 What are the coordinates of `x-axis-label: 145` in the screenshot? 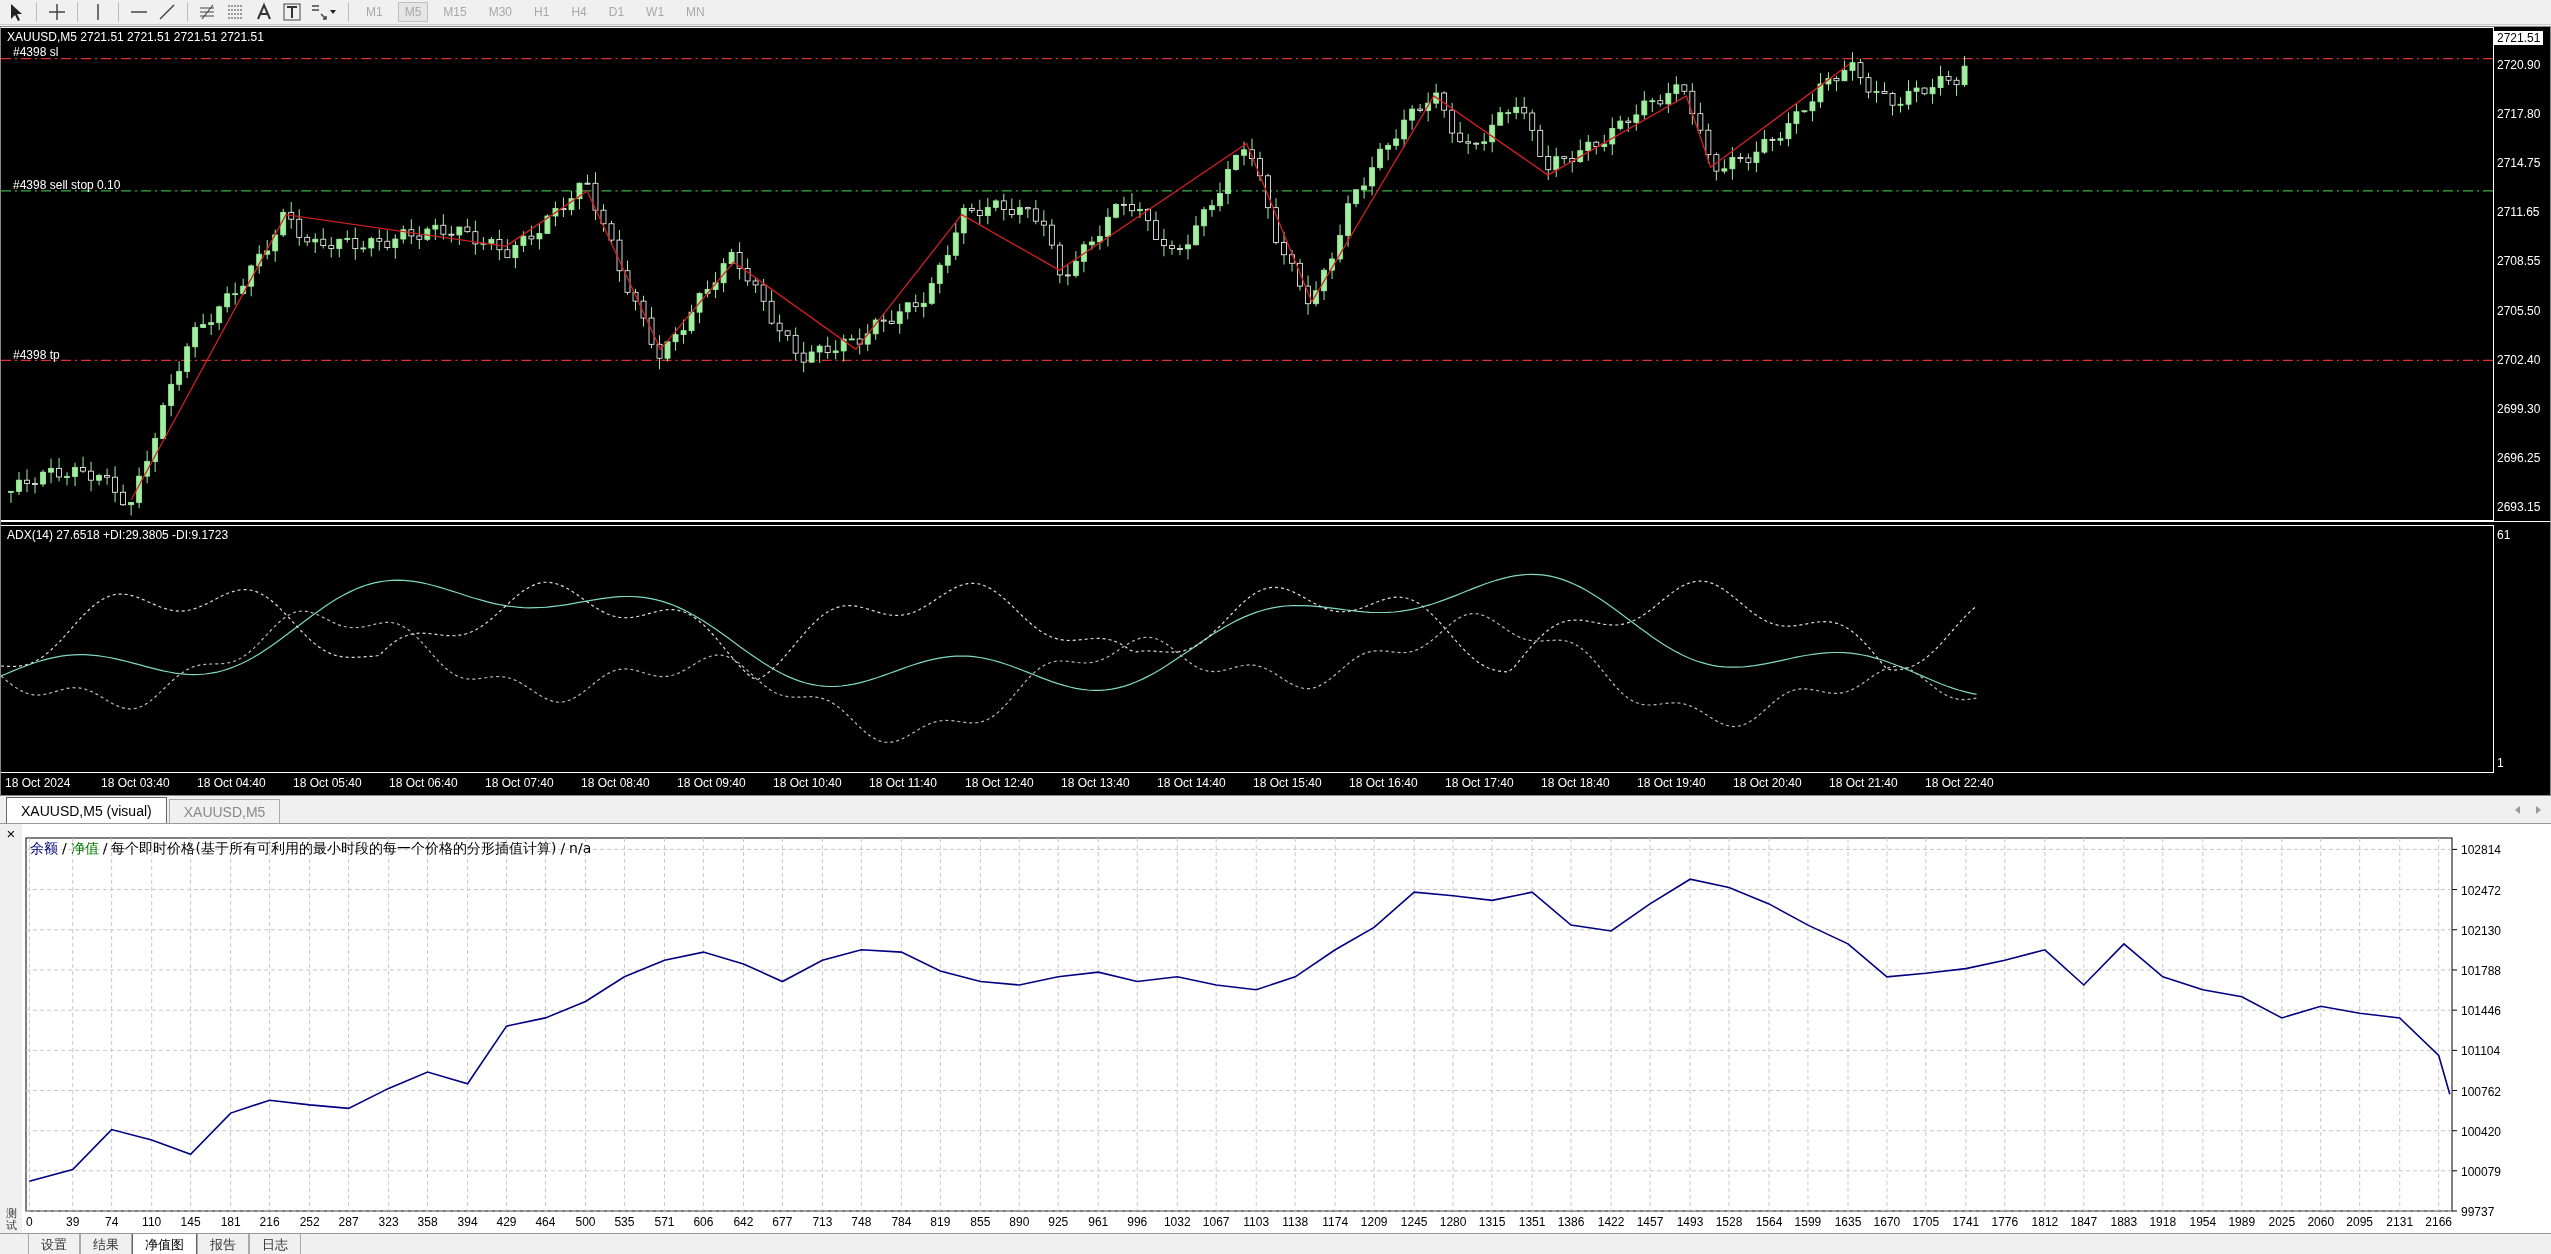 It's located at (190, 1222).